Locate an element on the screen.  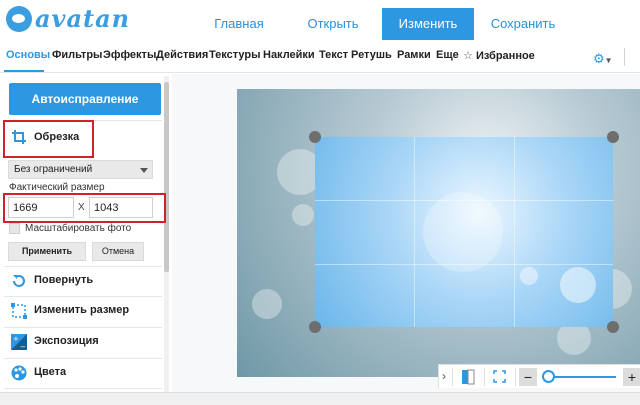
actual-size-label: Фактический размер is located at coordinates (57, 187).